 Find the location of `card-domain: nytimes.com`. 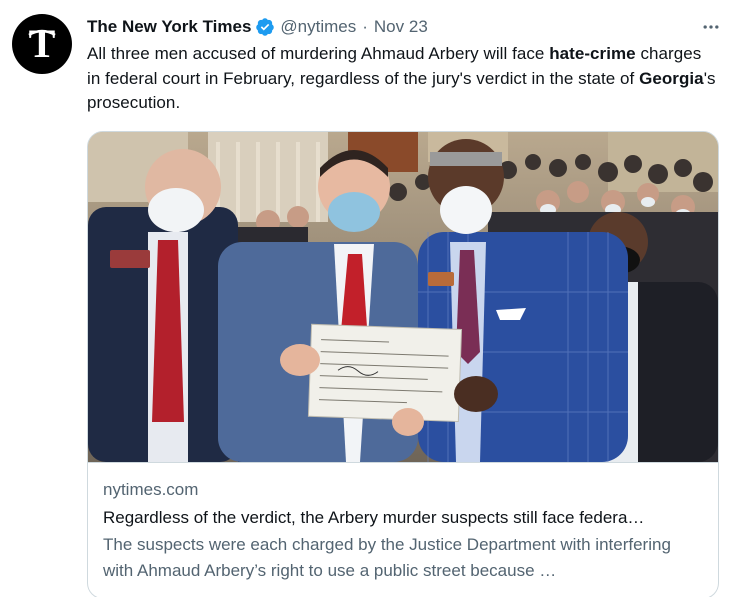

card-domain: nytimes.com is located at coordinates (151, 489).